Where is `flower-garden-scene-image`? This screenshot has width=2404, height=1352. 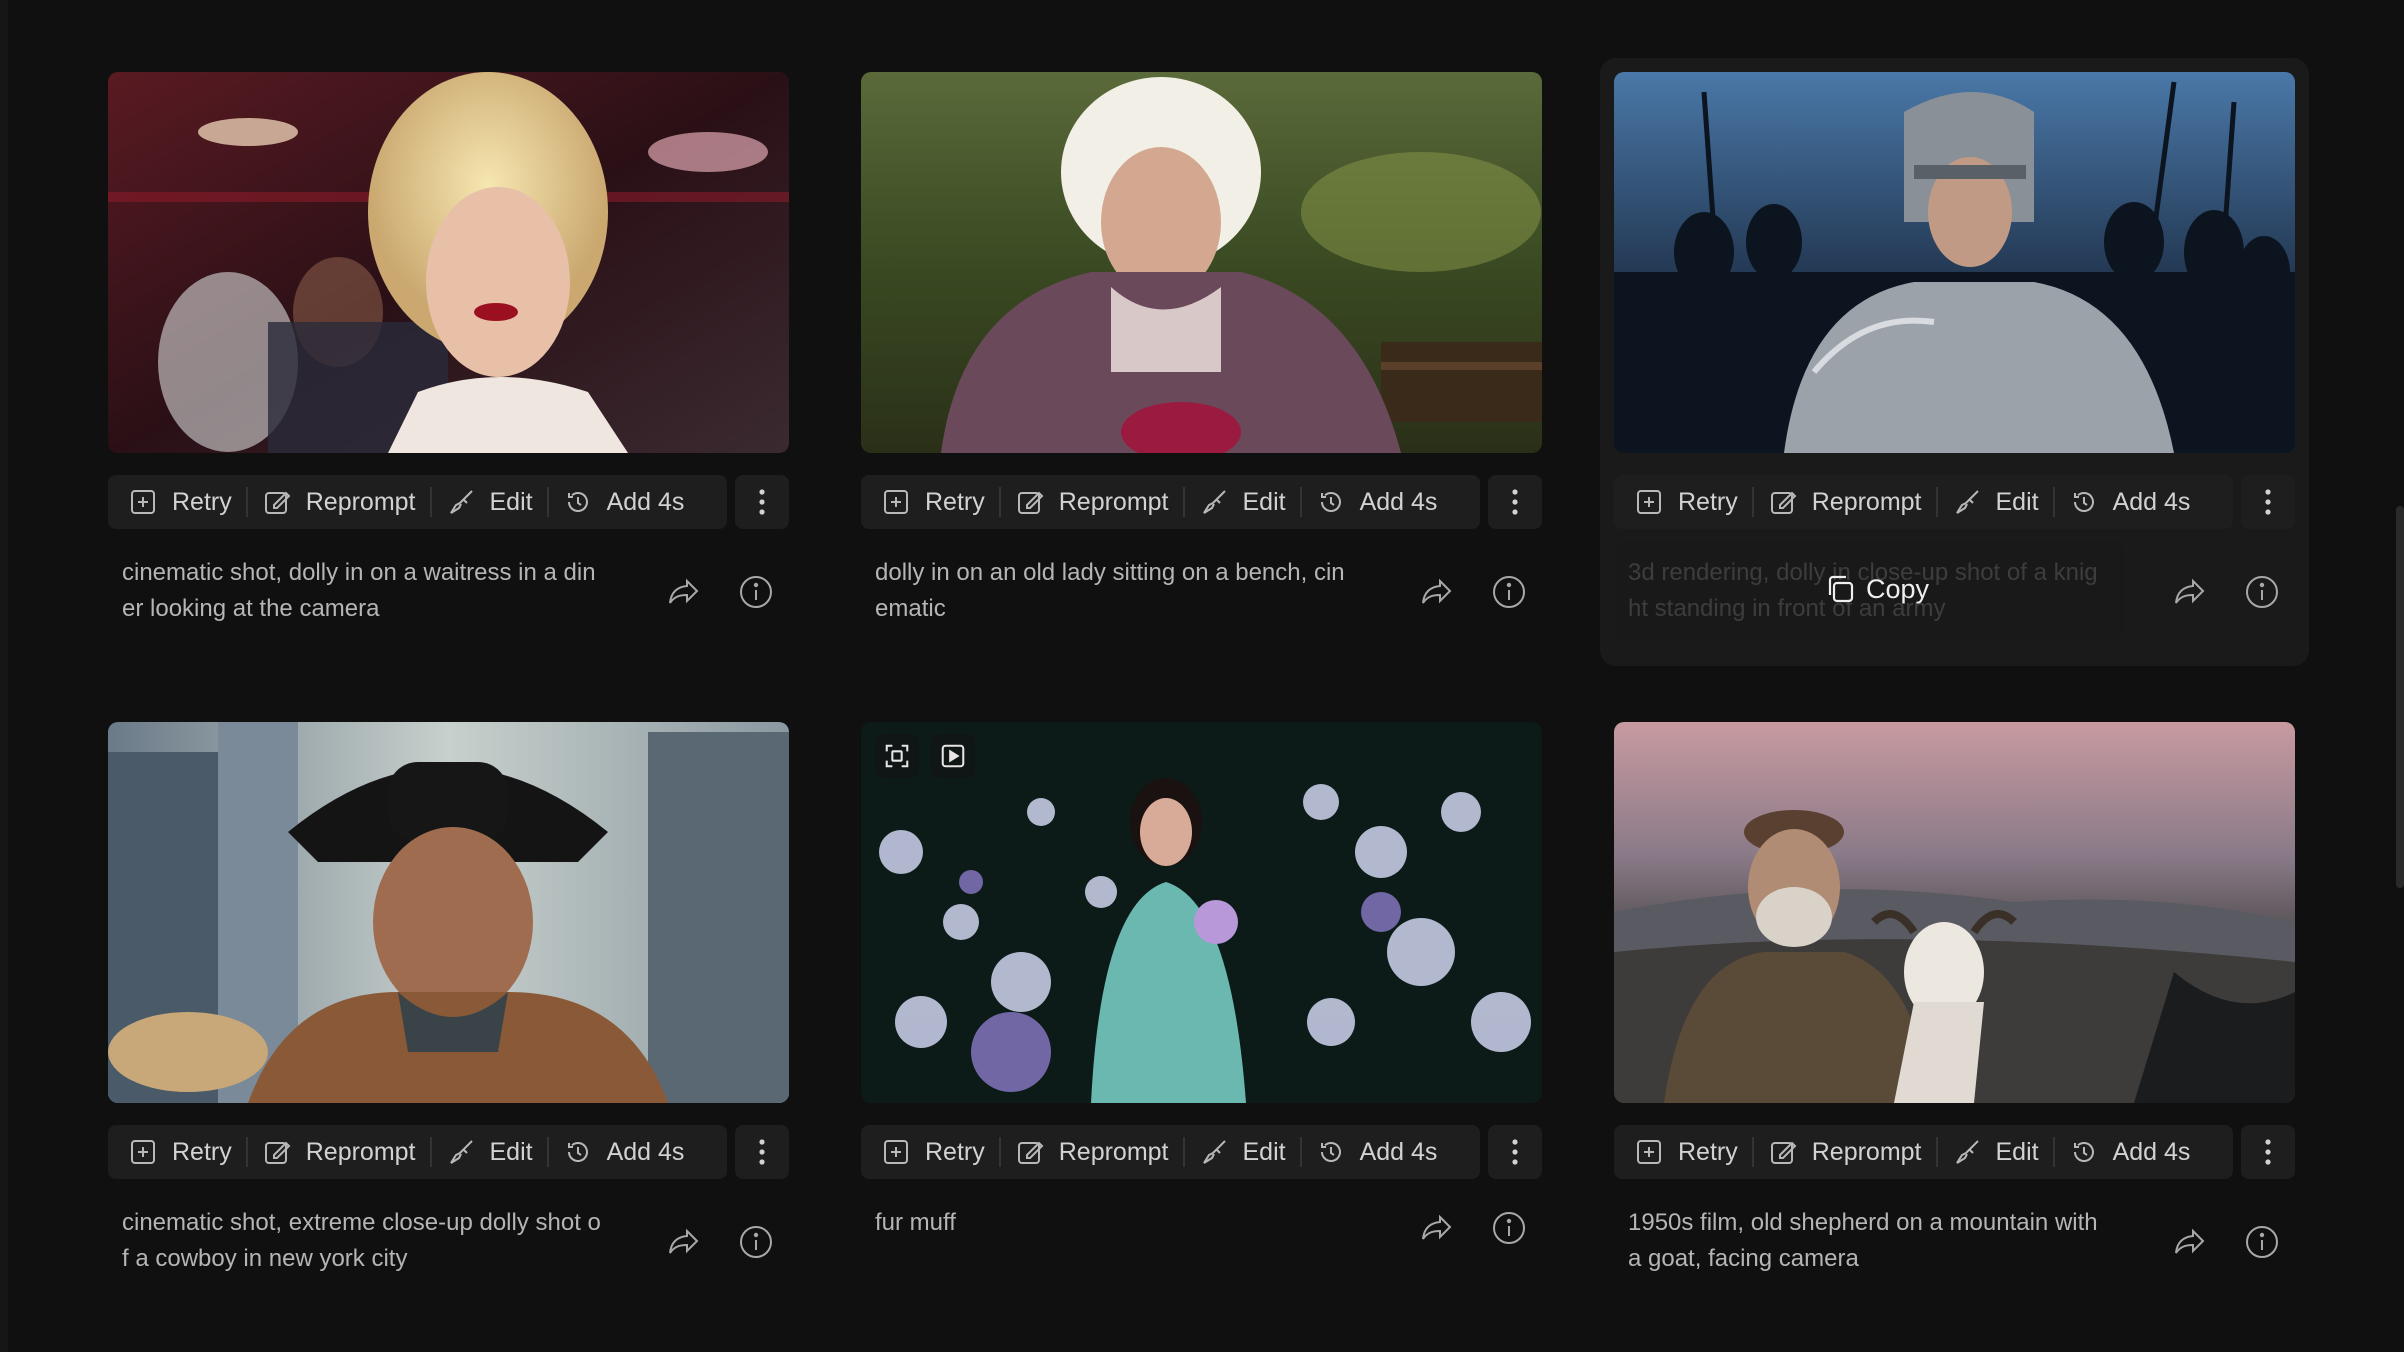 flower-garden-scene-image is located at coordinates (1201, 912).